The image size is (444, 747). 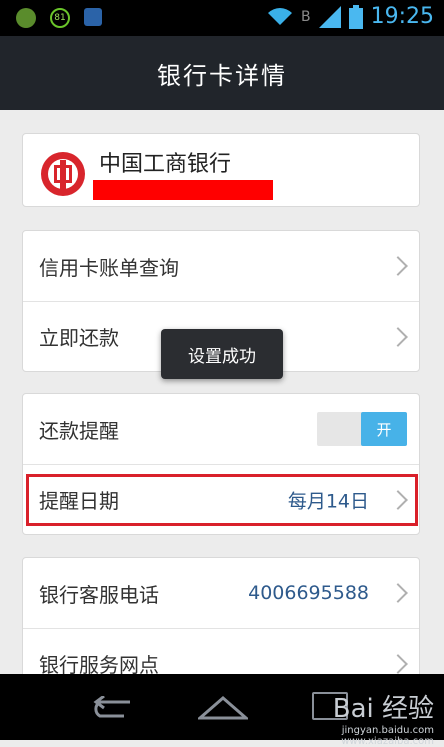 I want to click on watermark-url: jingyan.baidu.com, so click(x=387, y=730).